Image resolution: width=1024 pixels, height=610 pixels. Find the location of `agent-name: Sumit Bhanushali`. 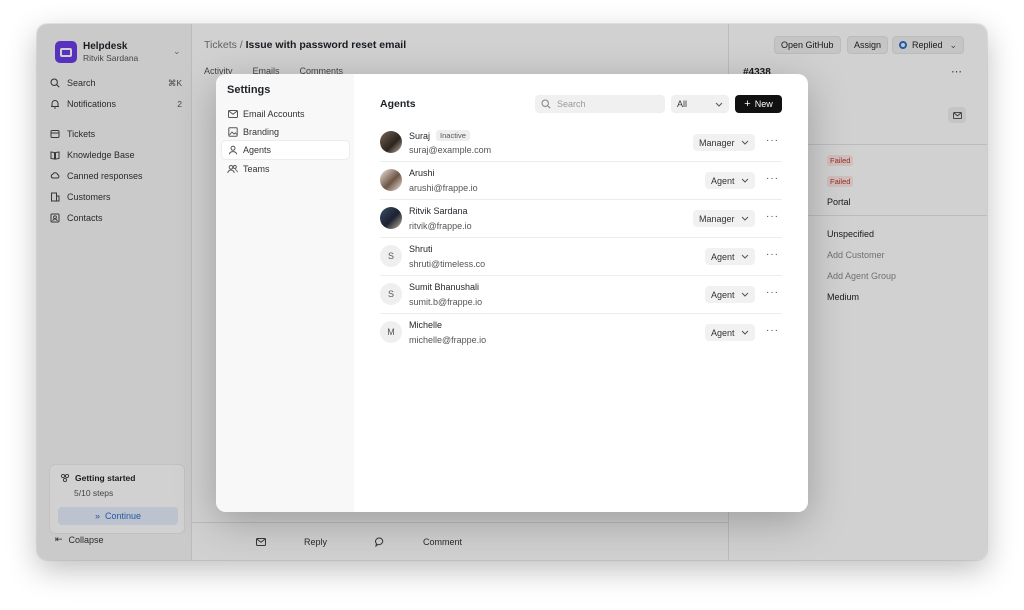

agent-name: Sumit Bhanushali is located at coordinates (444, 287).